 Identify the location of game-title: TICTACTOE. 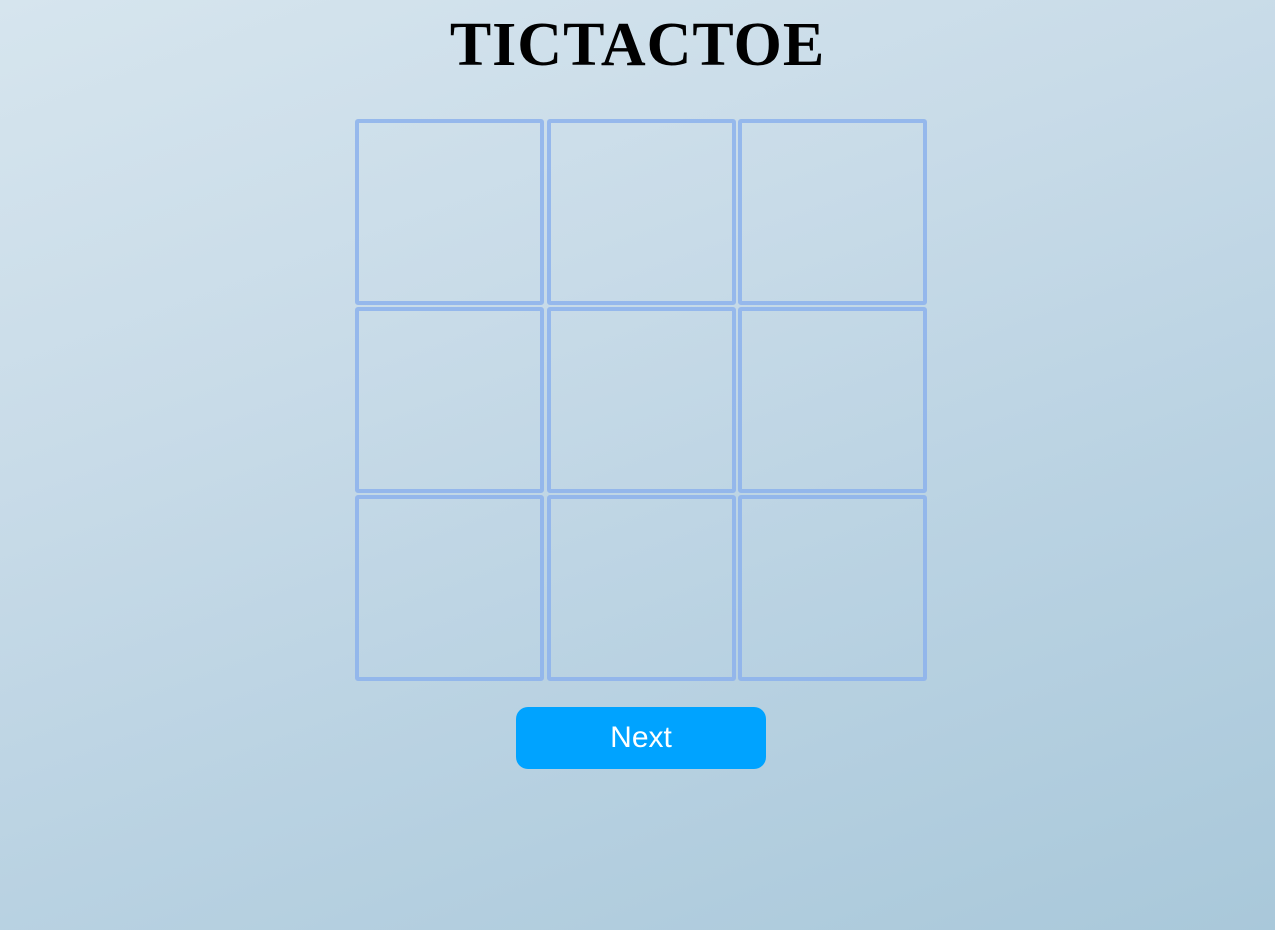
(637, 45).